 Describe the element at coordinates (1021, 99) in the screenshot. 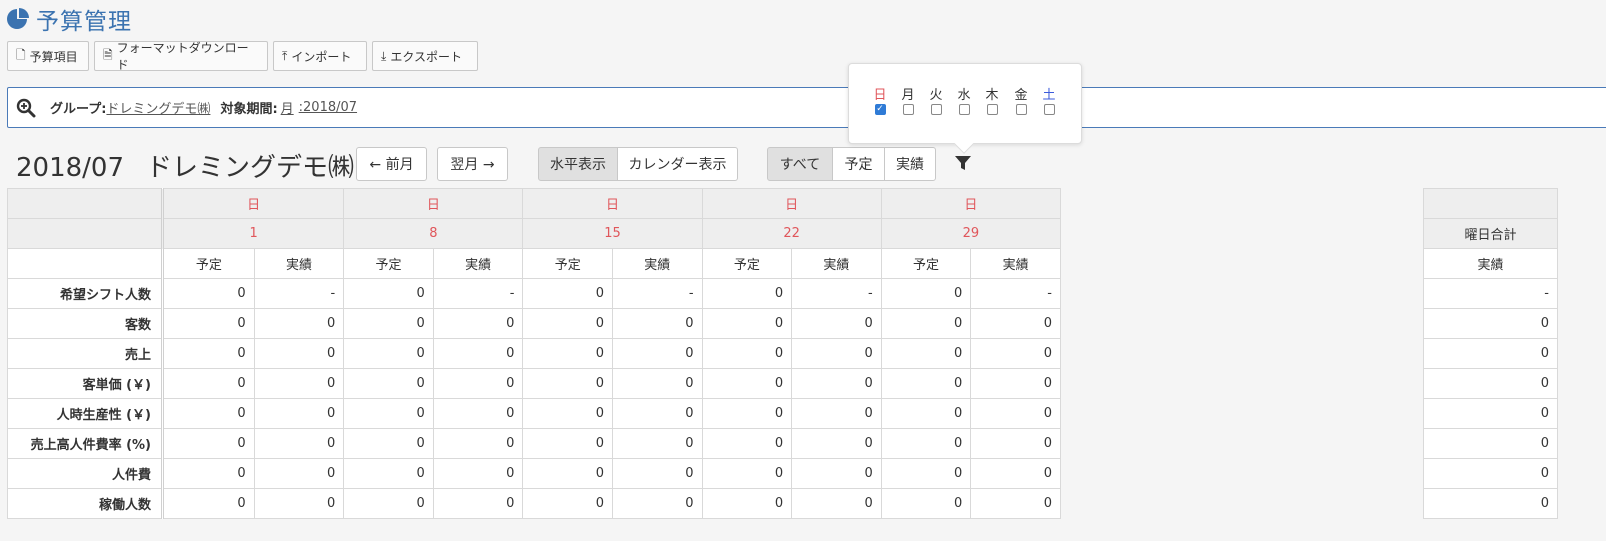

I see `weekday-fri: 金` at that location.